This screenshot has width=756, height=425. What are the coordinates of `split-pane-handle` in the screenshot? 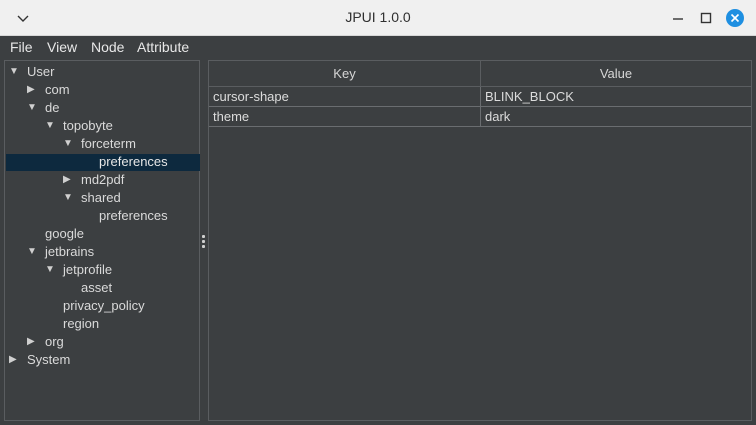 It's located at (204, 242).